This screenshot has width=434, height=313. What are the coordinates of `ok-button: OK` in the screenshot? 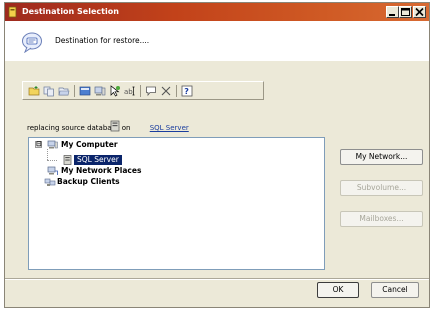 It's located at (338, 290).